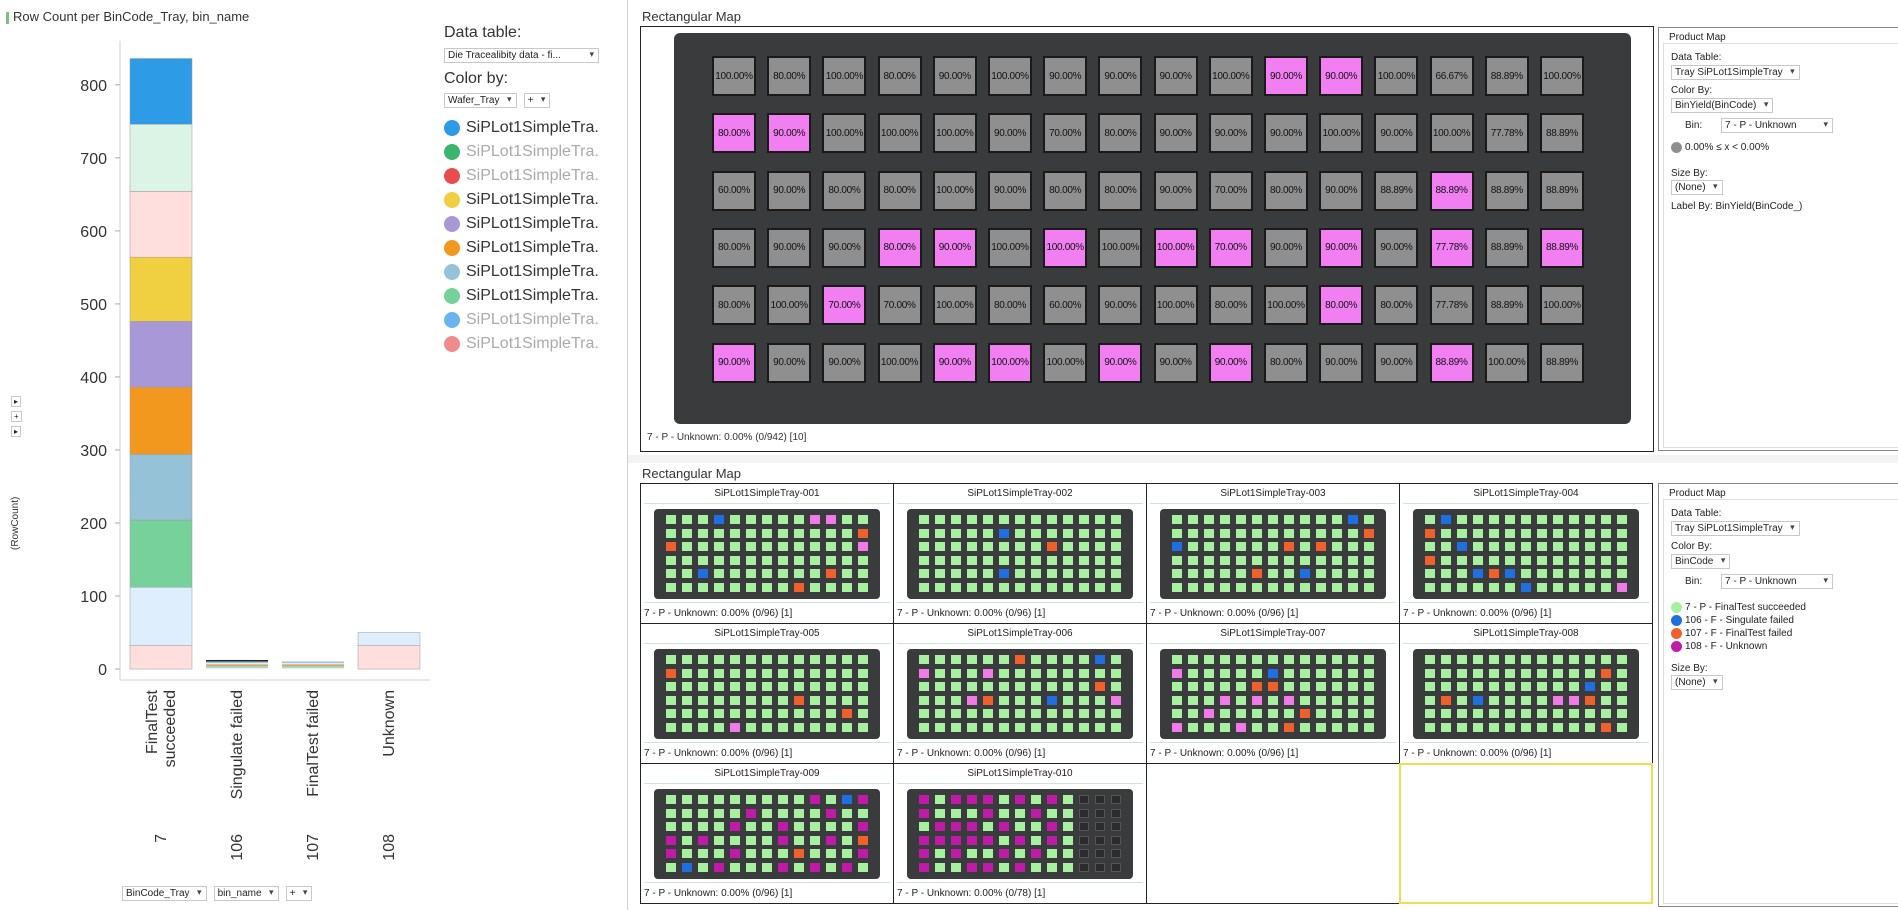  Describe the element at coordinates (1738, 646) in the screenshot. I see `bincode-legend-item: 108 - F - Unknown` at that location.